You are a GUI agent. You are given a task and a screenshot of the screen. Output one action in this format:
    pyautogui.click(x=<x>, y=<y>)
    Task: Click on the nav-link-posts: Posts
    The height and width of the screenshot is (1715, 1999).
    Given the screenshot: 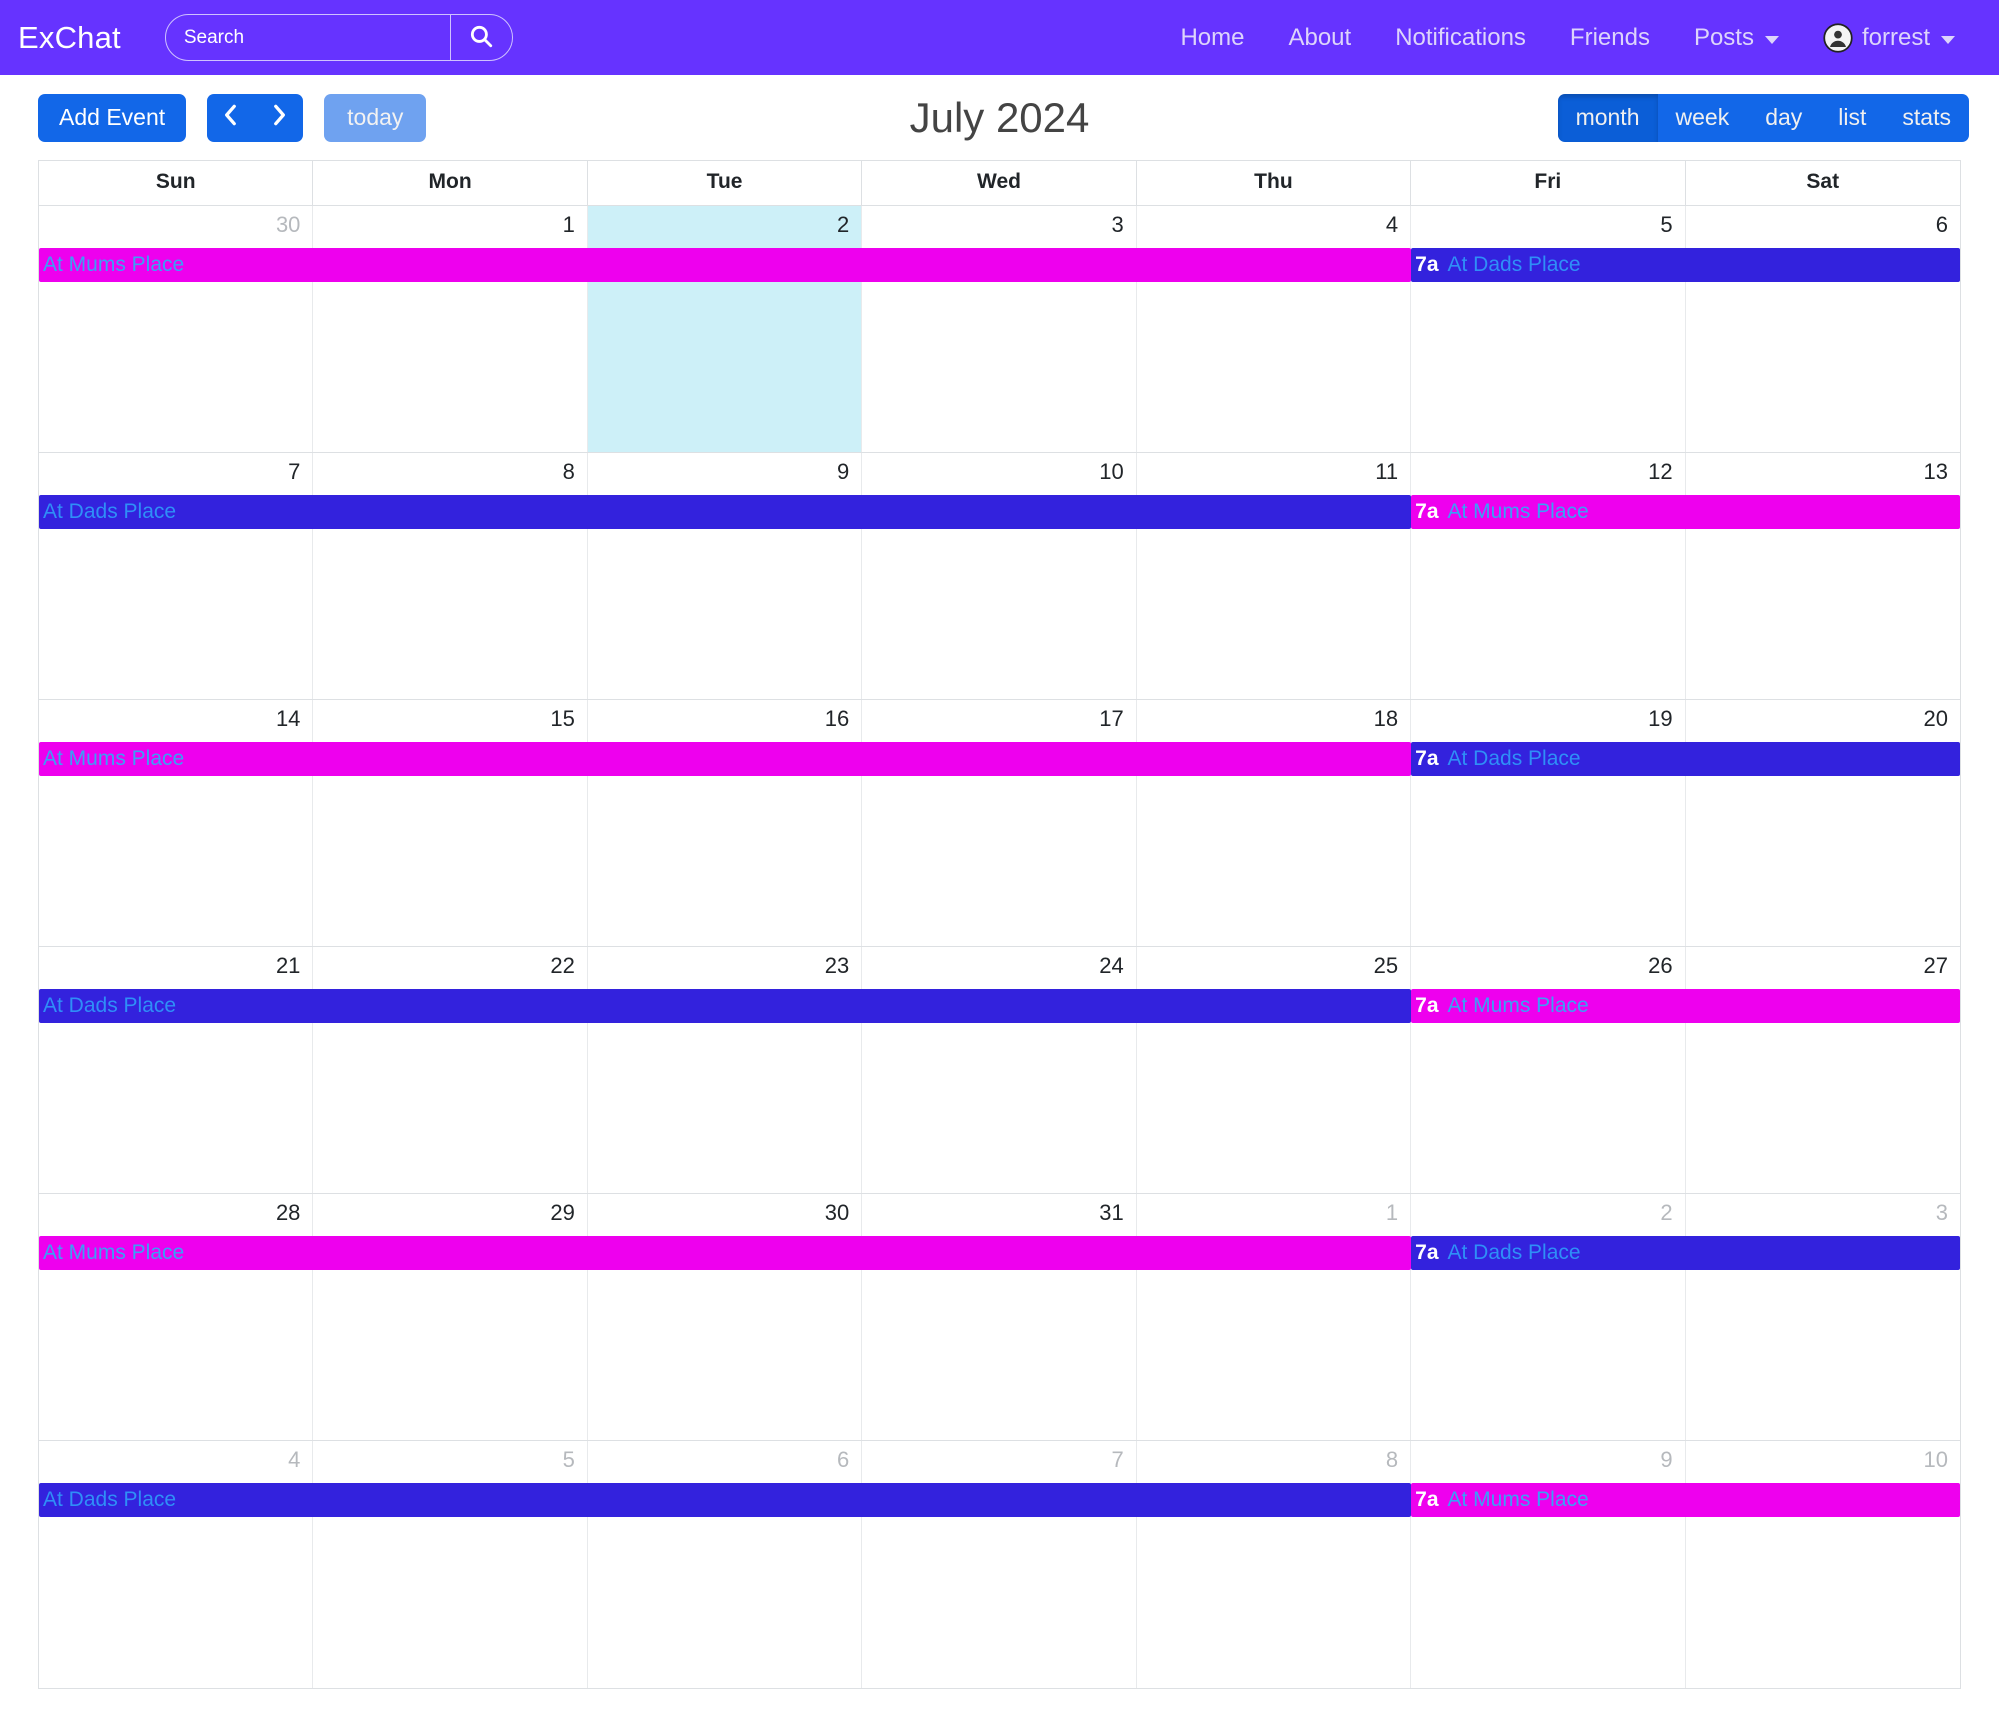 What is the action you would take?
    pyautogui.click(x=1736, y=38)
    